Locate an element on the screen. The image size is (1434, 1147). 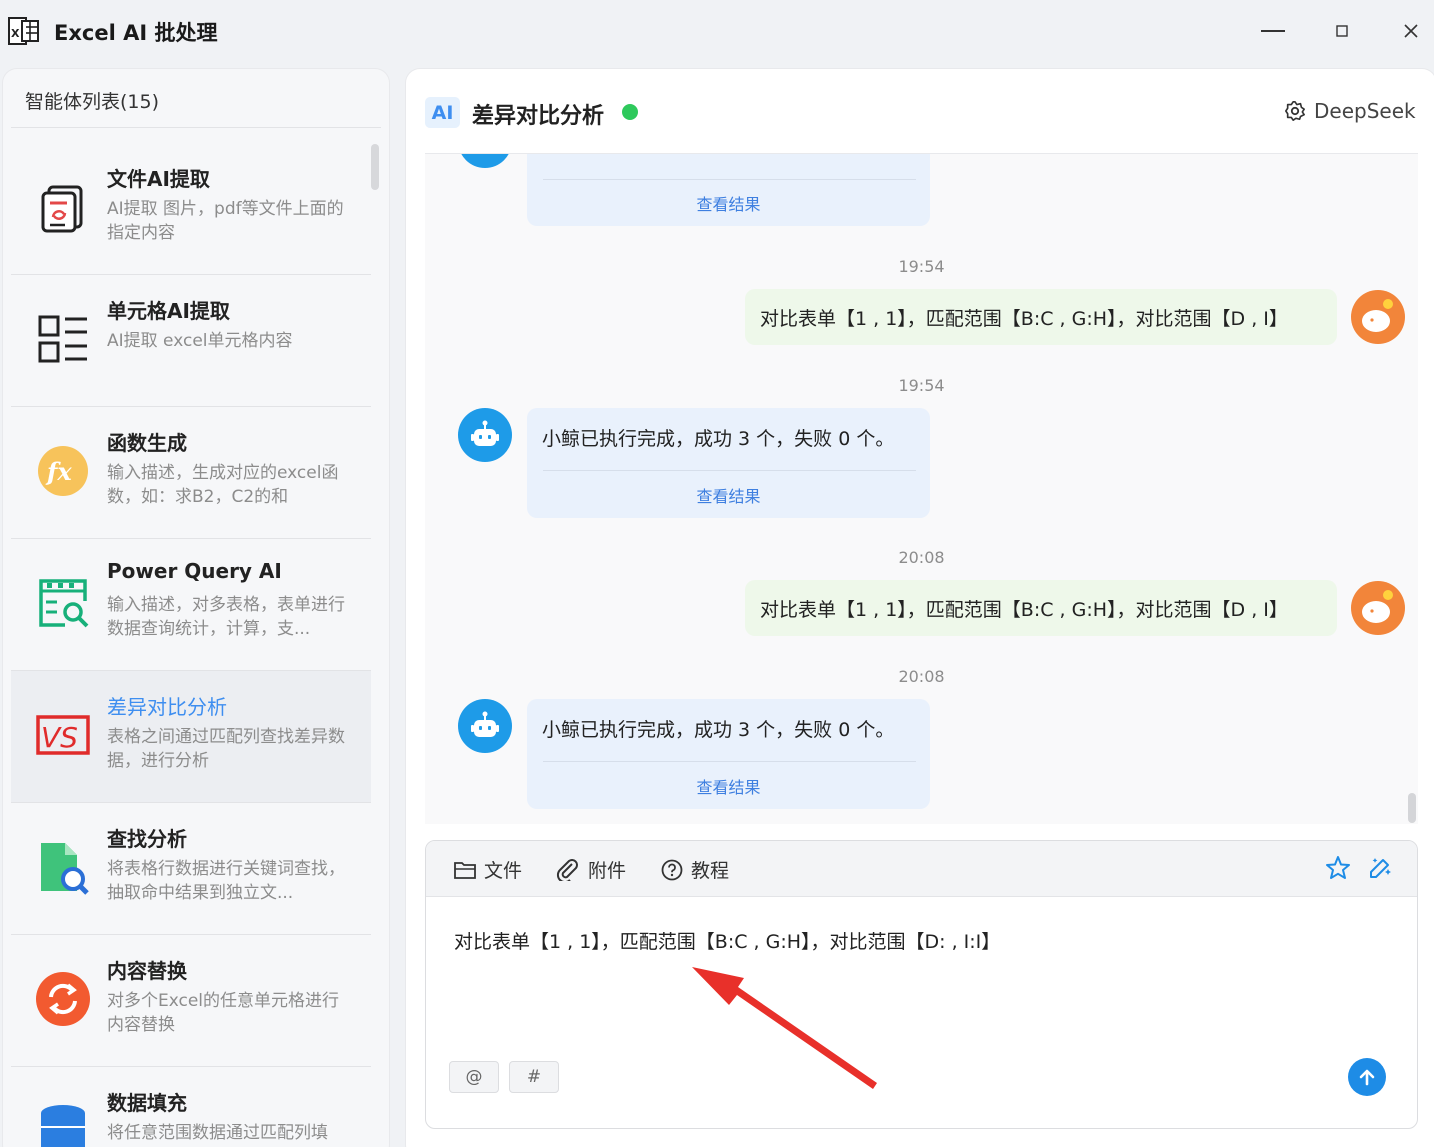
fx-function-icon: fx is located at coordinates (63, 471).